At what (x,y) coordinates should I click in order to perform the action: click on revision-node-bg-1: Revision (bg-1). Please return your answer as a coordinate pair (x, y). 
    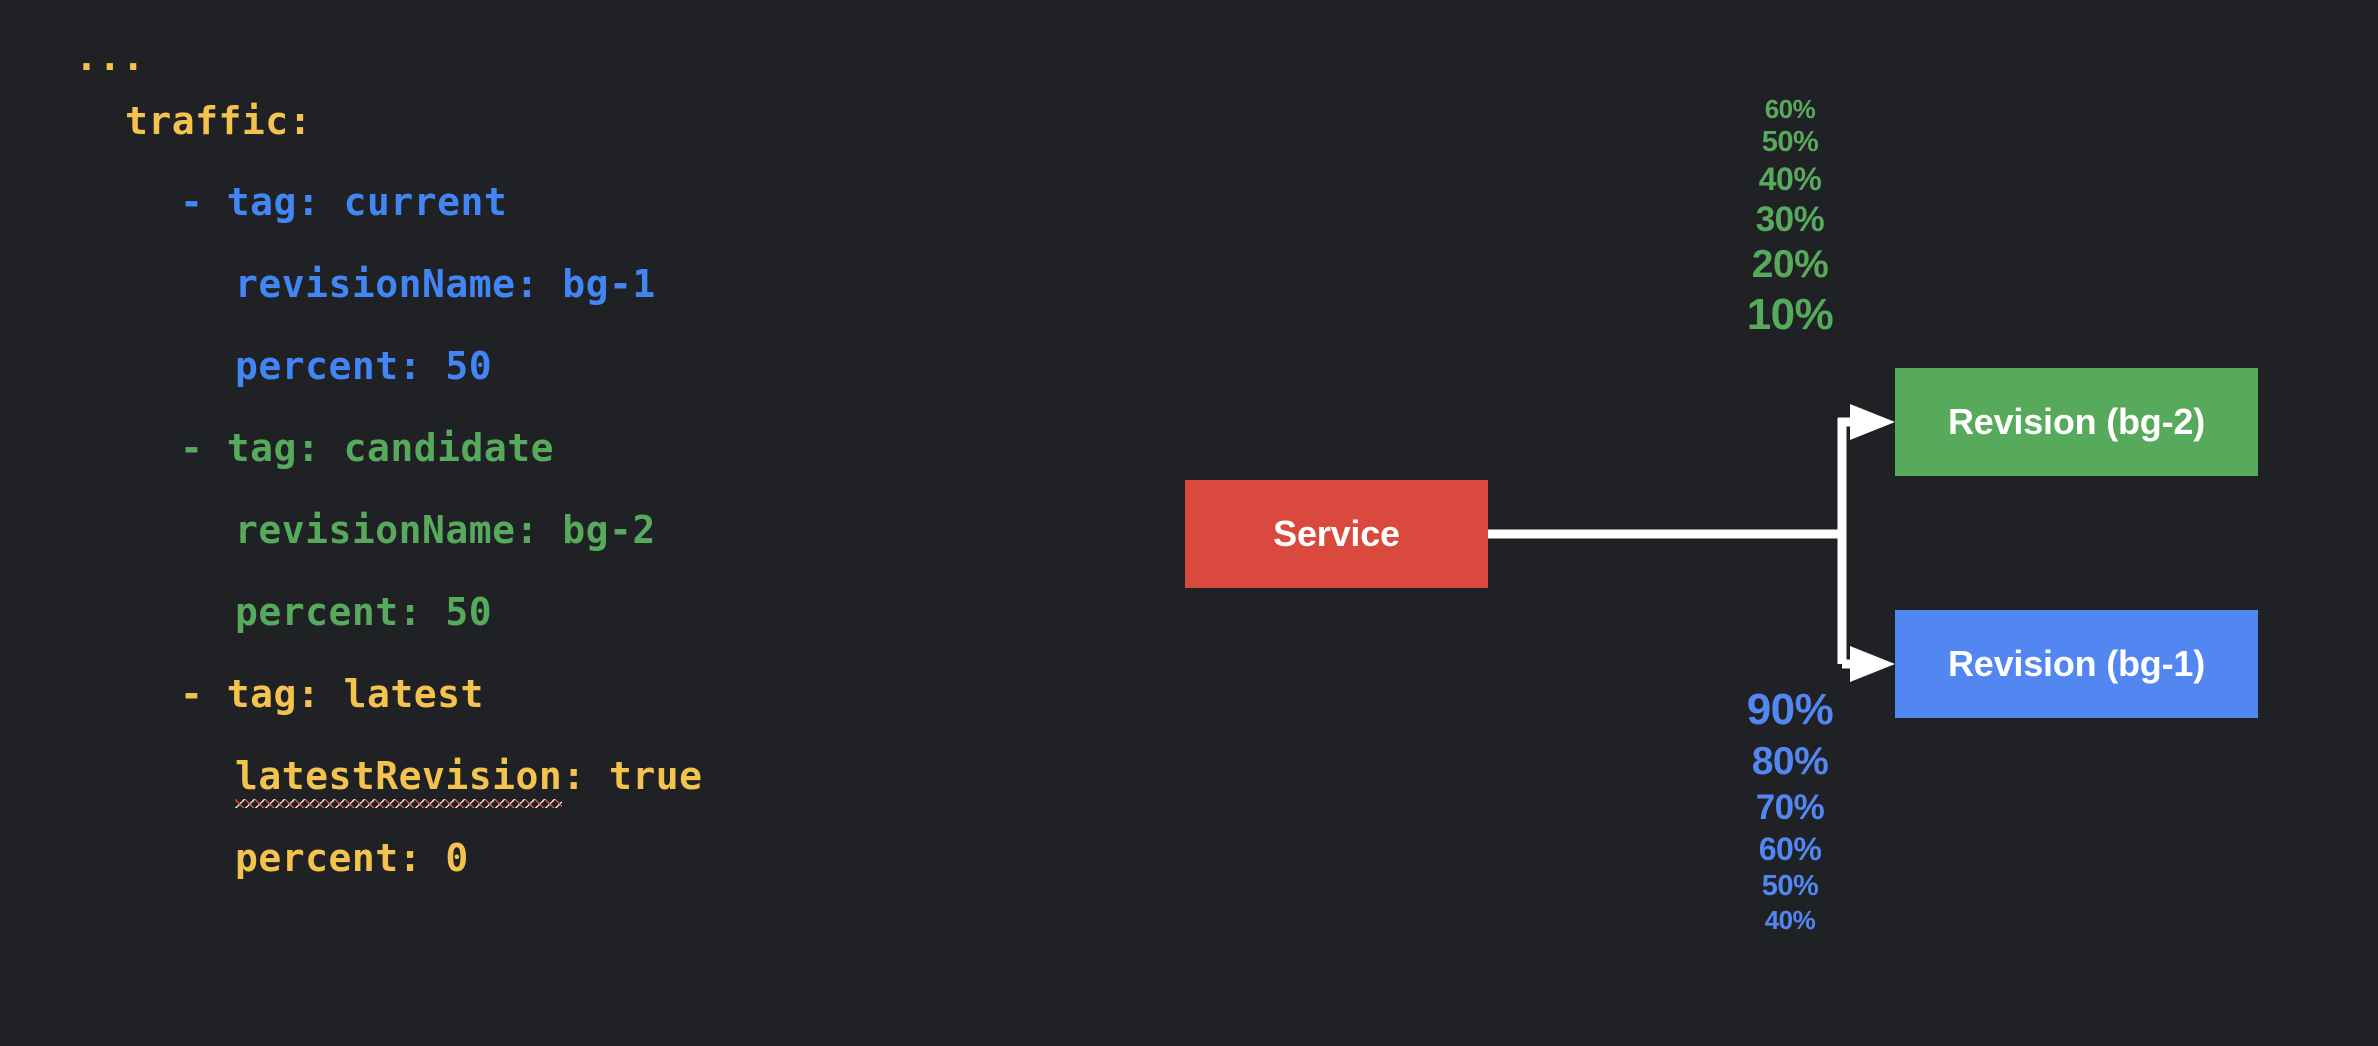
    Looking at the image, I should click on (2076, 664).